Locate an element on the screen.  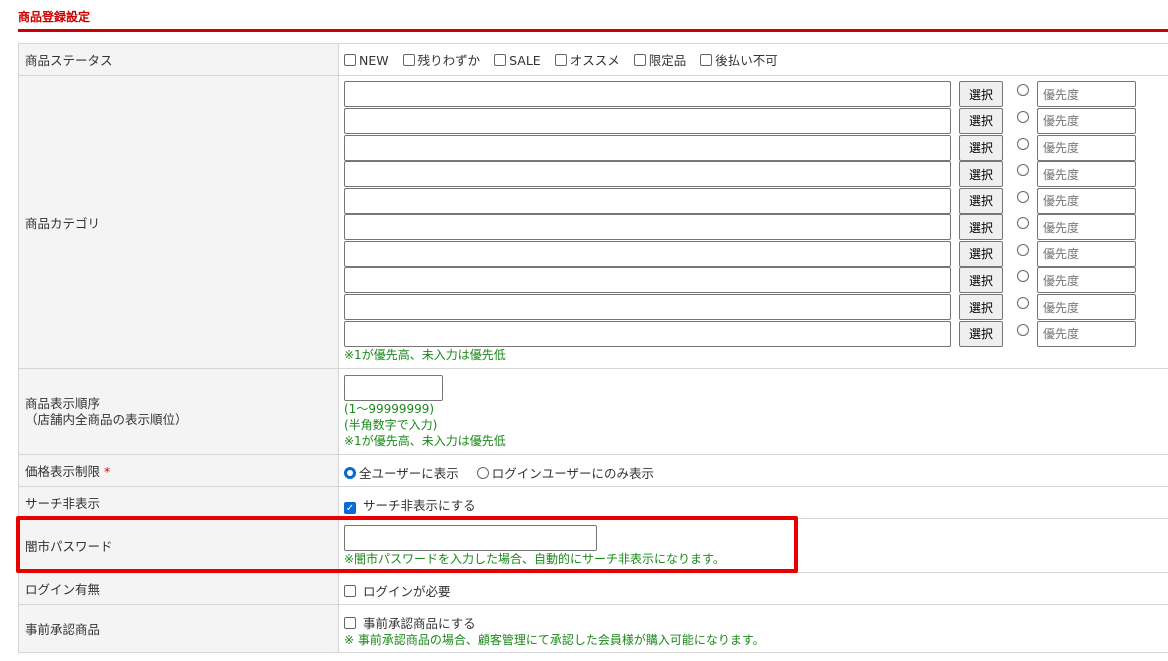
status-option: 後払い不可 is located at coordinates (739, 60).